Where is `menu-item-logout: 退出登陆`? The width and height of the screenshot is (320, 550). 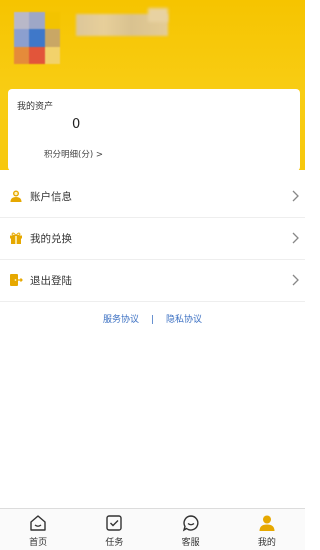 menu-item-logout: 退出登陆 is located at coordinates (152, 281).